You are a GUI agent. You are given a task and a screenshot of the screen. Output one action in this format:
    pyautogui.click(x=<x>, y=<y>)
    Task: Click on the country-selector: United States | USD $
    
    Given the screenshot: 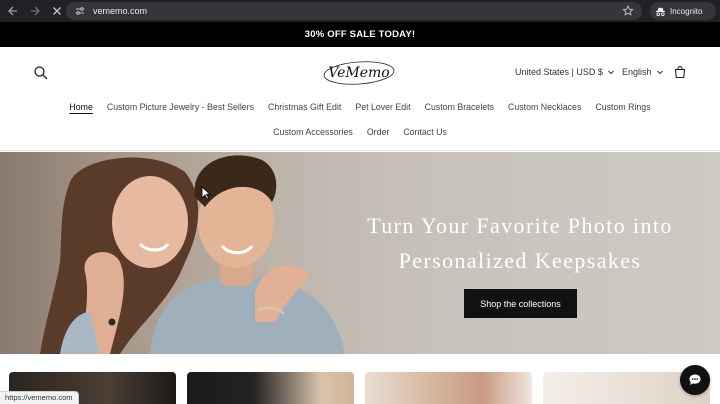 What is the action you would take?
    pyautogui.click(x=565, y=72)
    